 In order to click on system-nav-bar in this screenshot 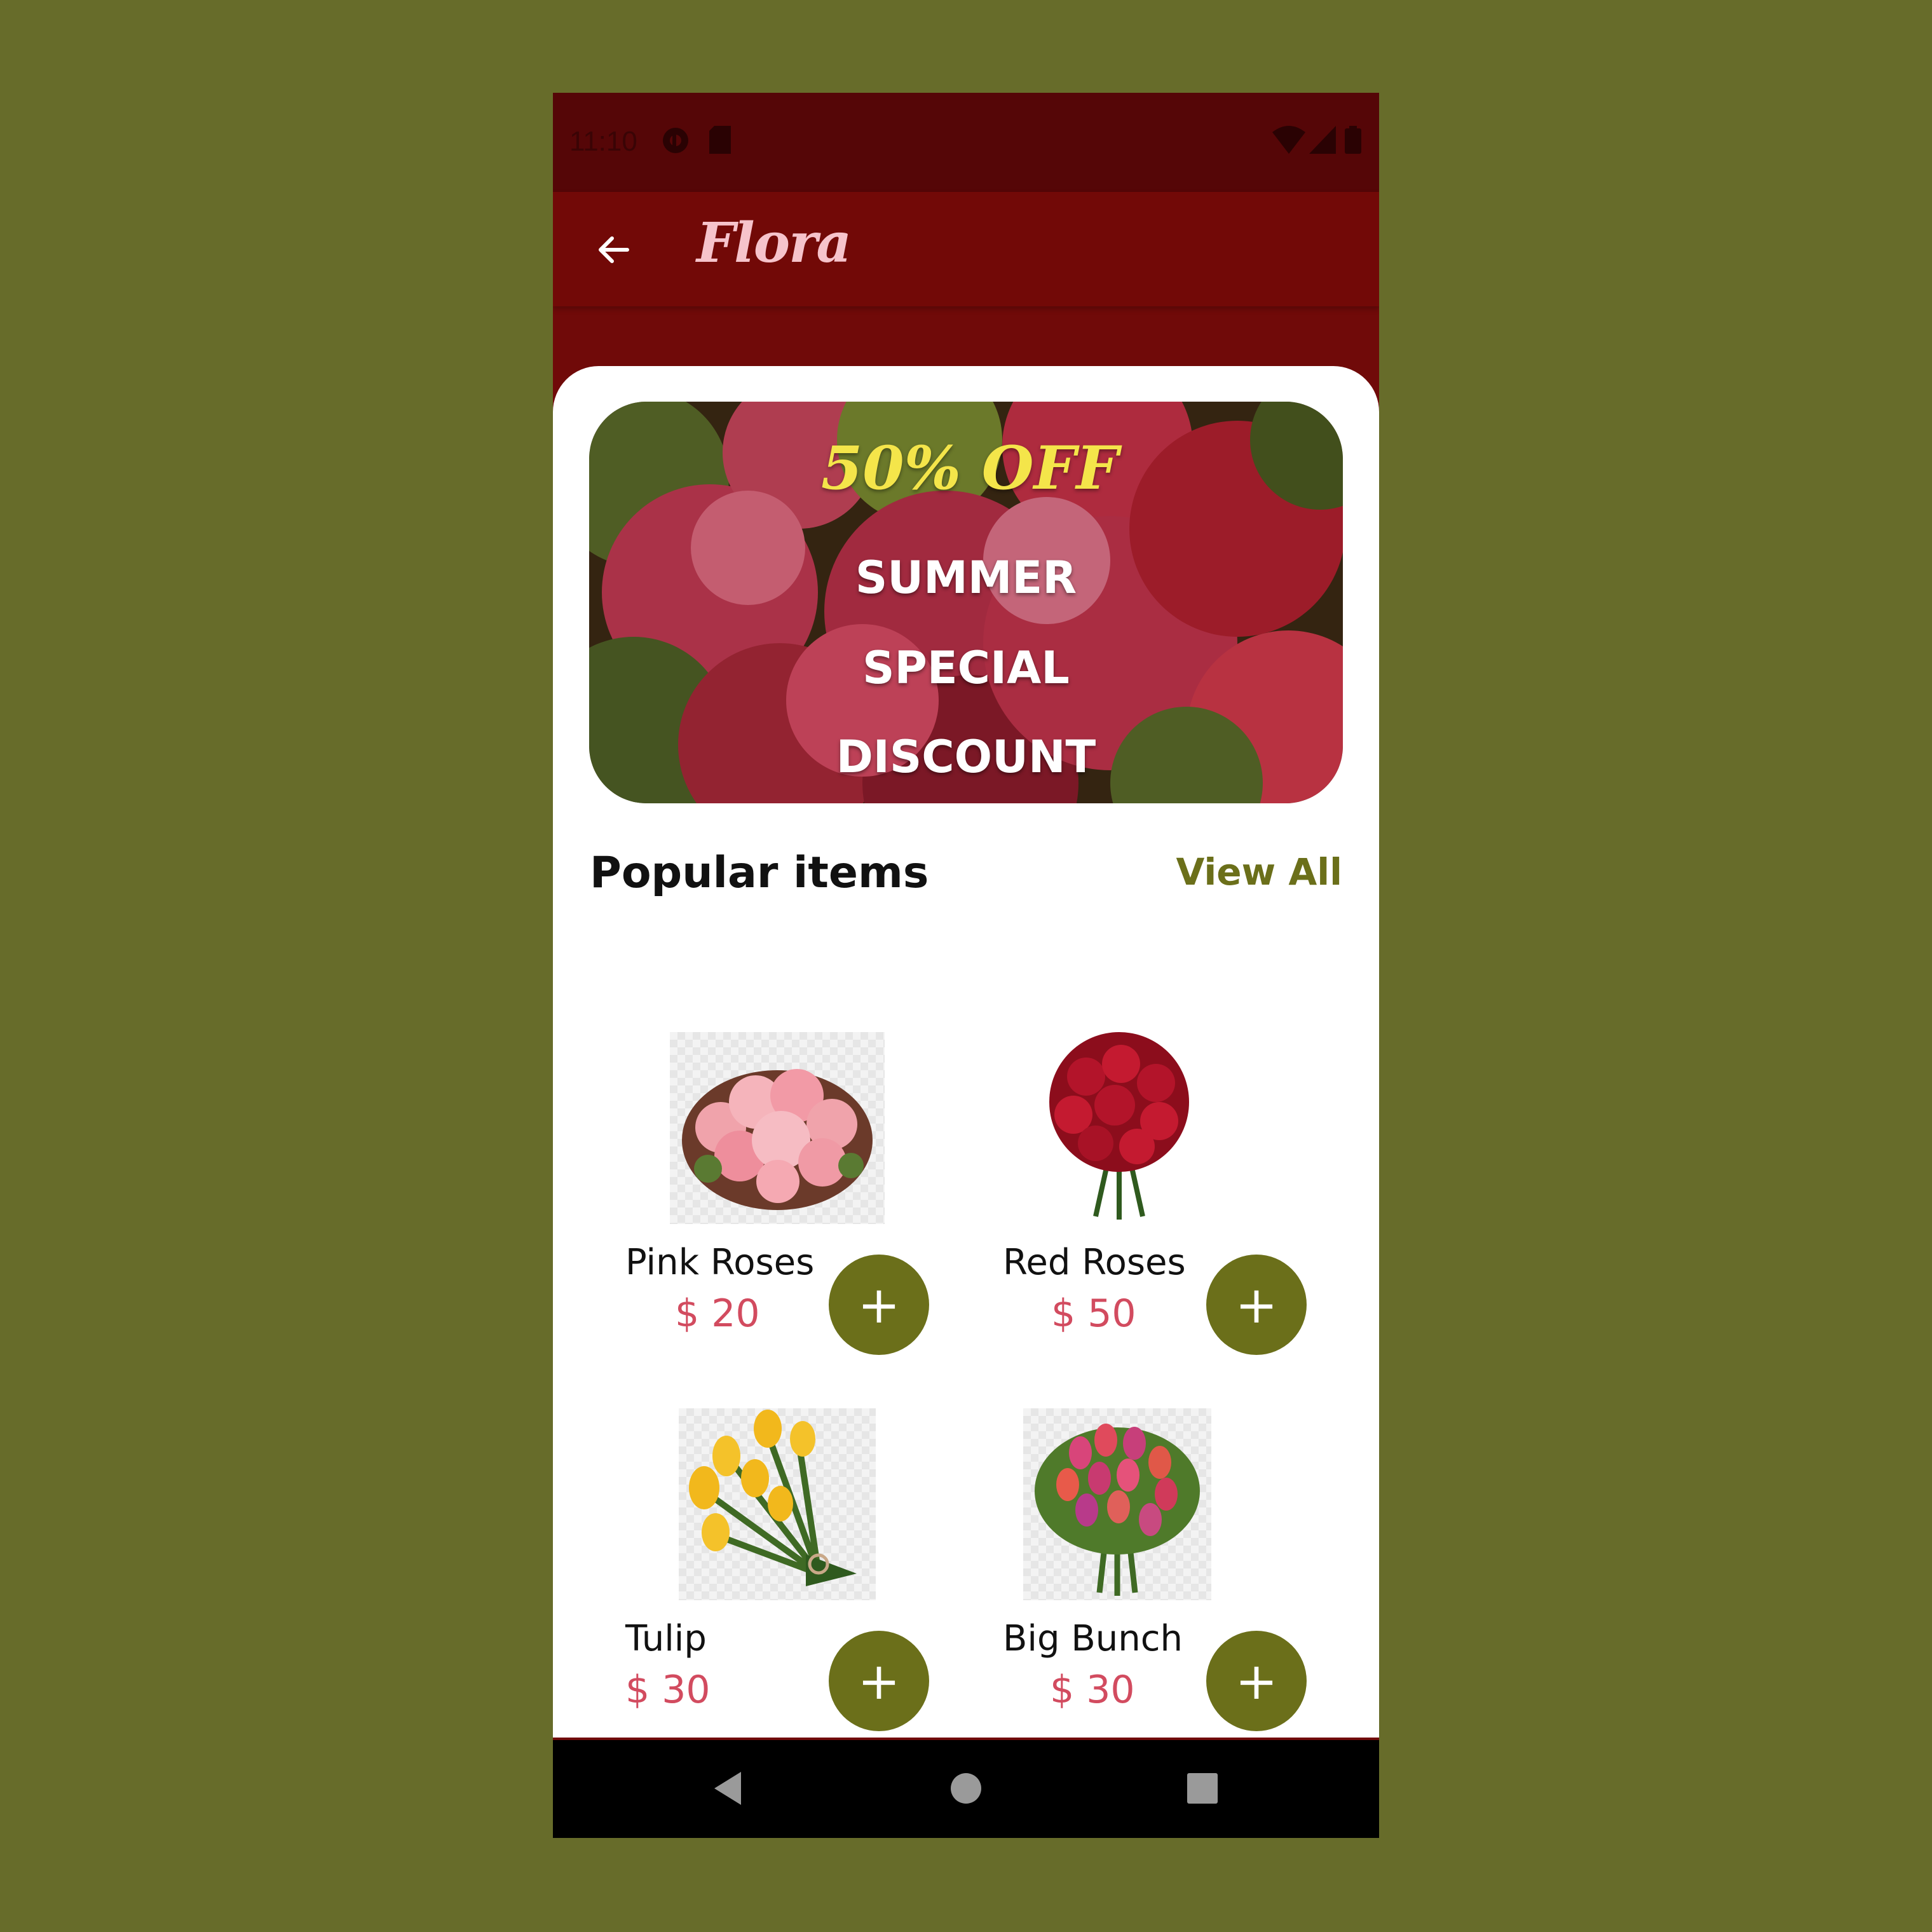, I will do `click(966, 1788)`.